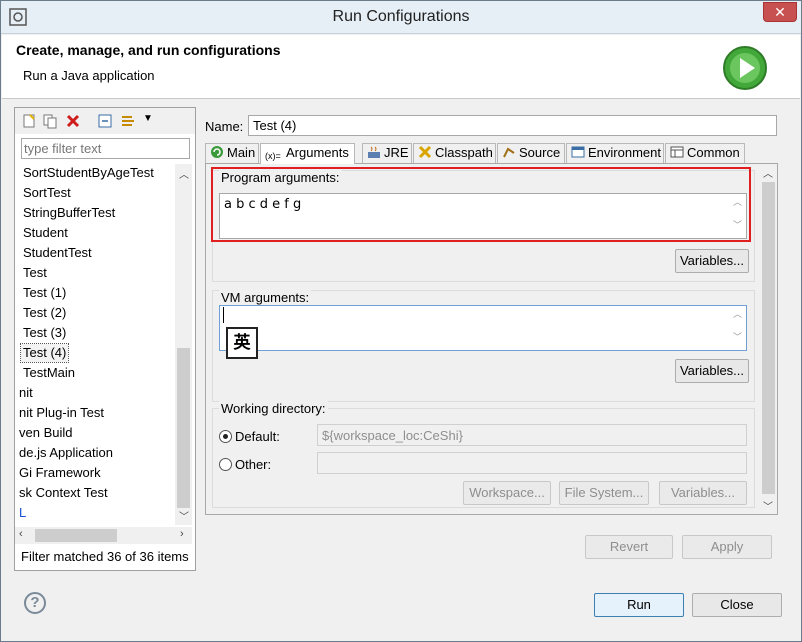  I want to click on tree-item: Test (1), so click(44, 293).